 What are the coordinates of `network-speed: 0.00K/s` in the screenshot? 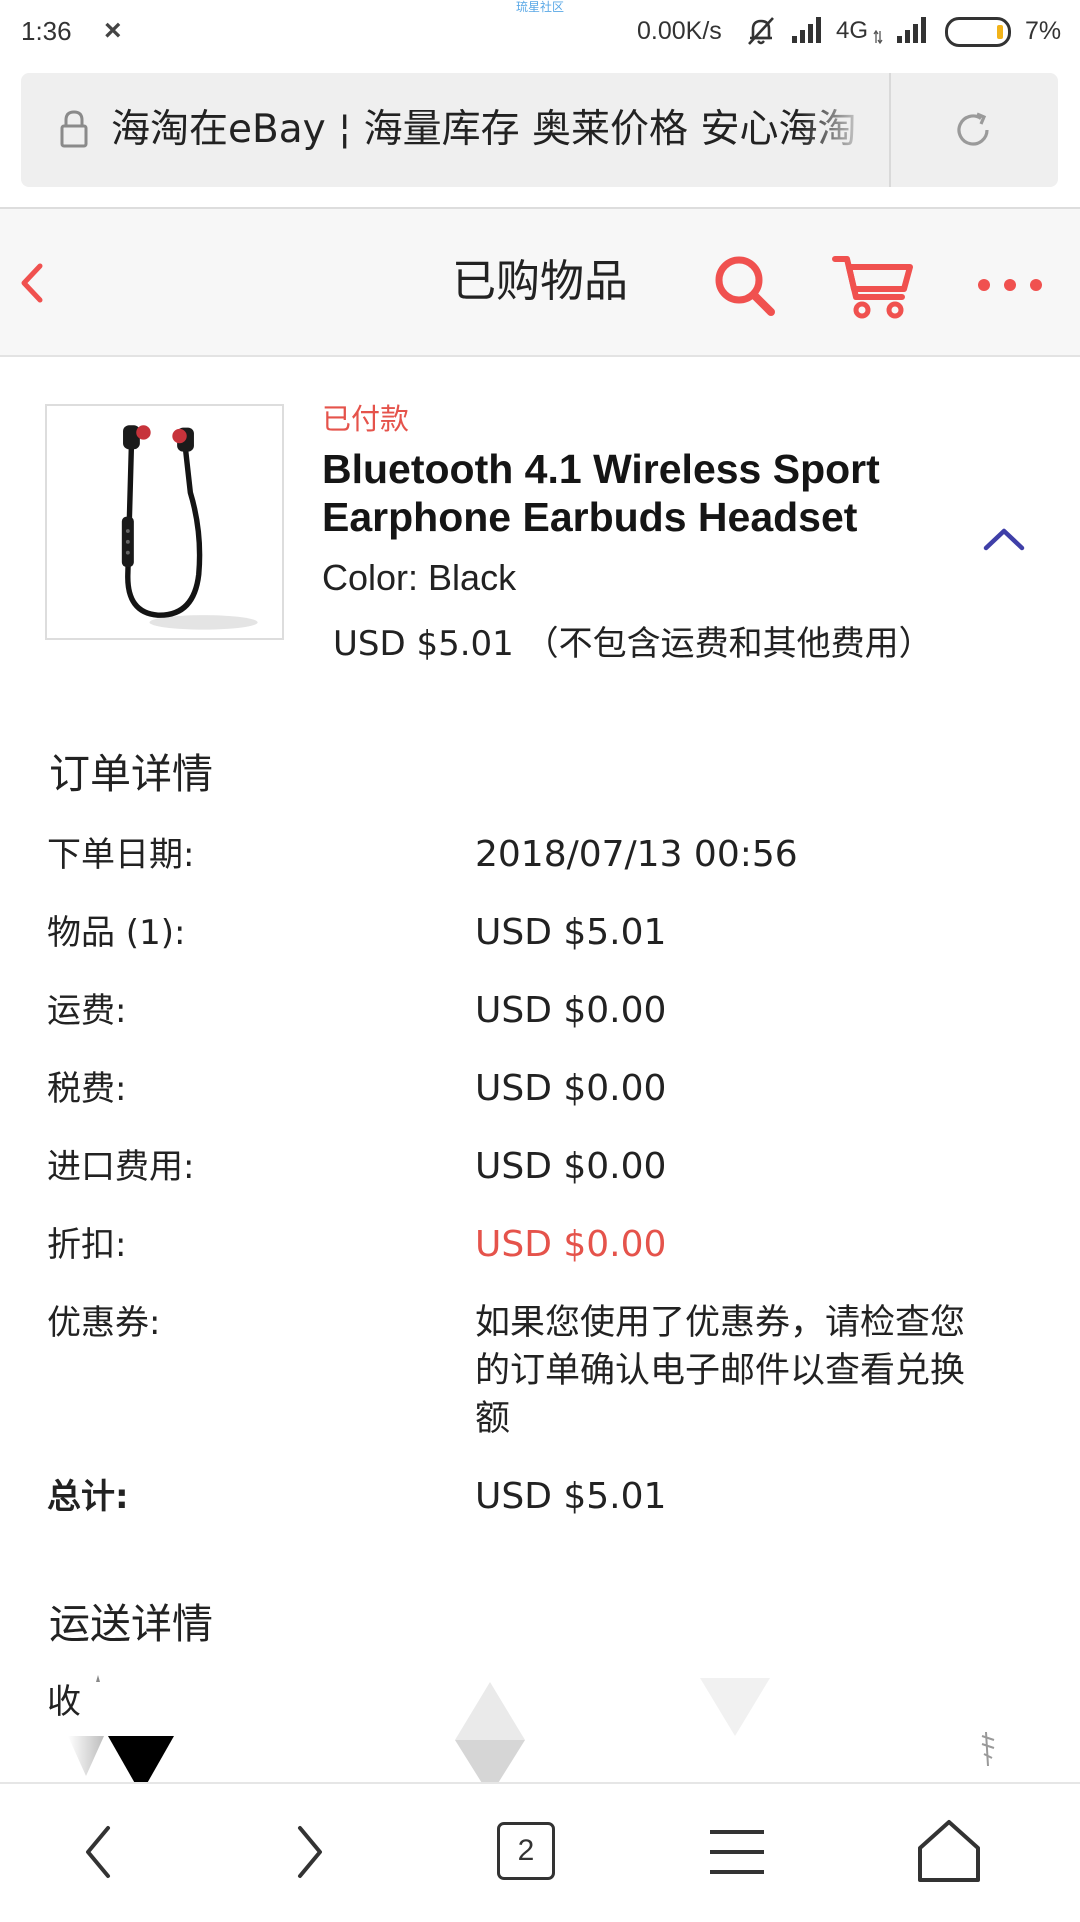 It's located at (679, 31).